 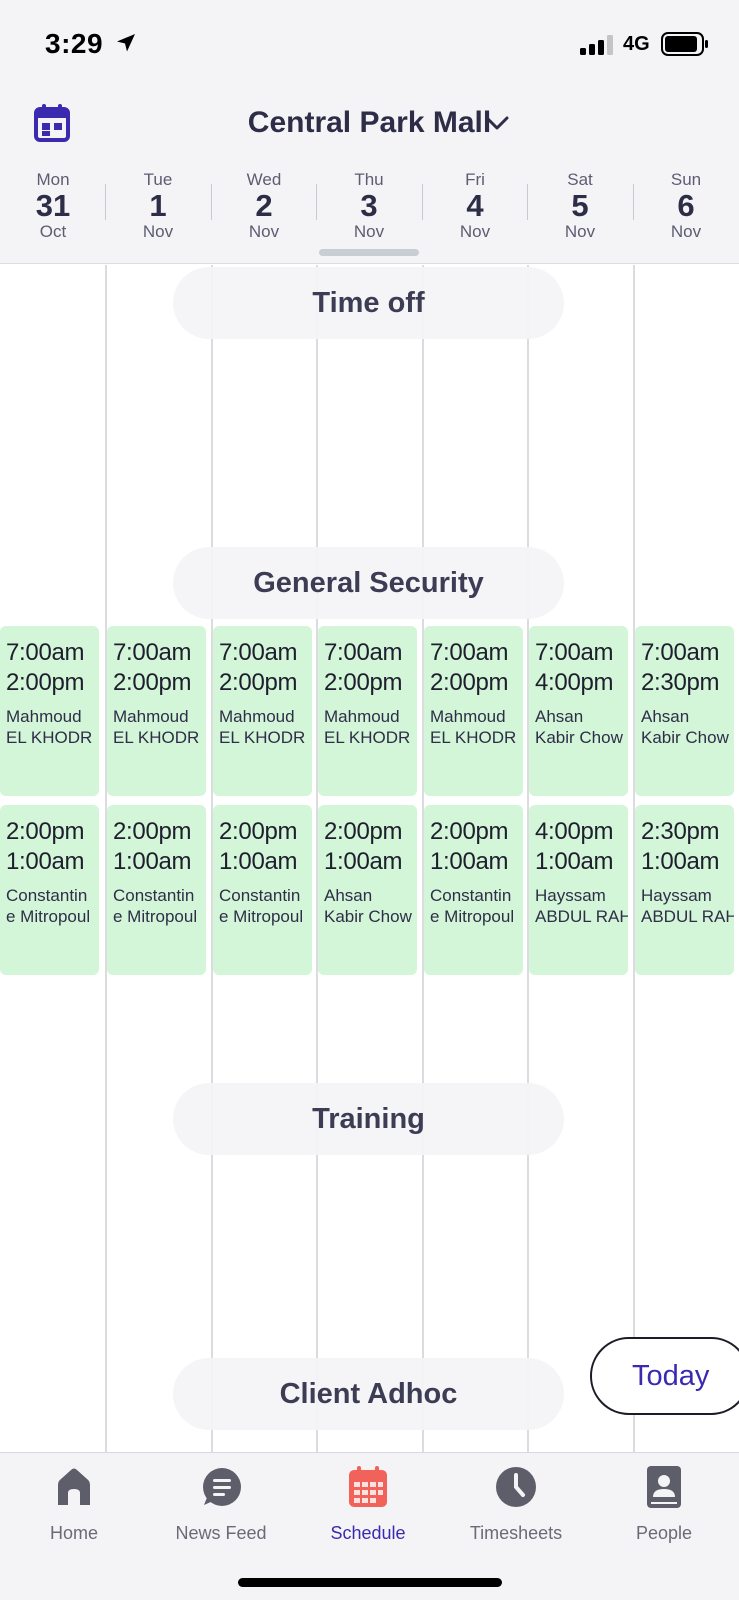 What do you see at coordinates (74, 1486) in the screenshot?
I see `home-icon` at bounding box center [74, 1486].